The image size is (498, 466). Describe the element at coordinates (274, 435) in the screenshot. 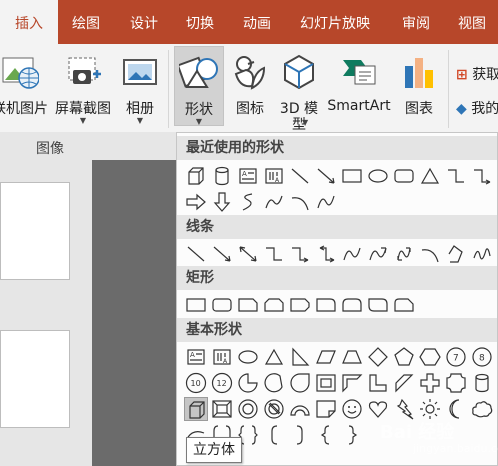

I see `left-bracket-icon` at that location.